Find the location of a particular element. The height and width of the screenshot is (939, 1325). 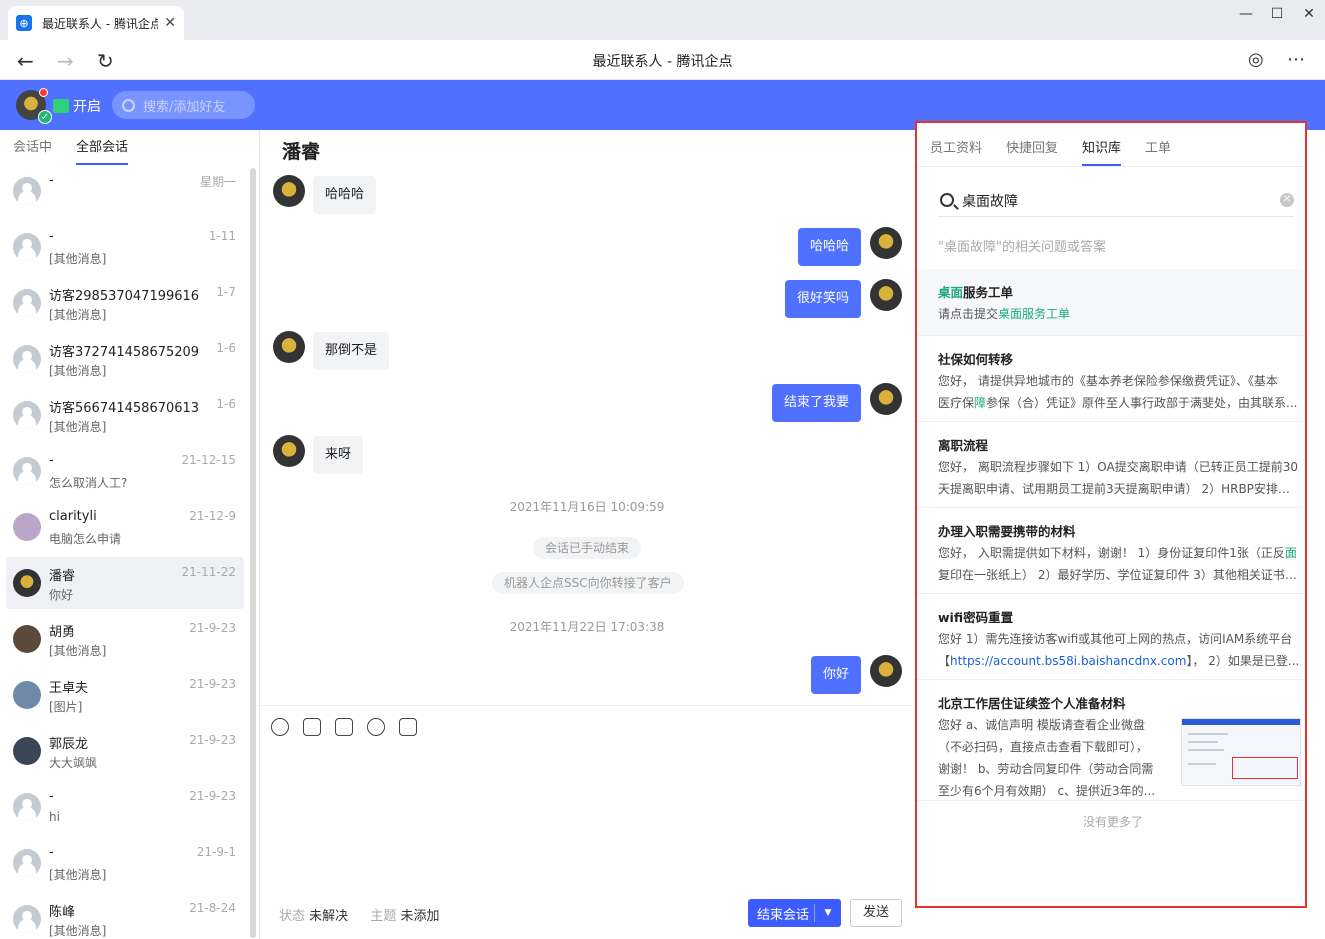

message-bubble-out: 哈哈哈 is located at coordinates (829, 247).